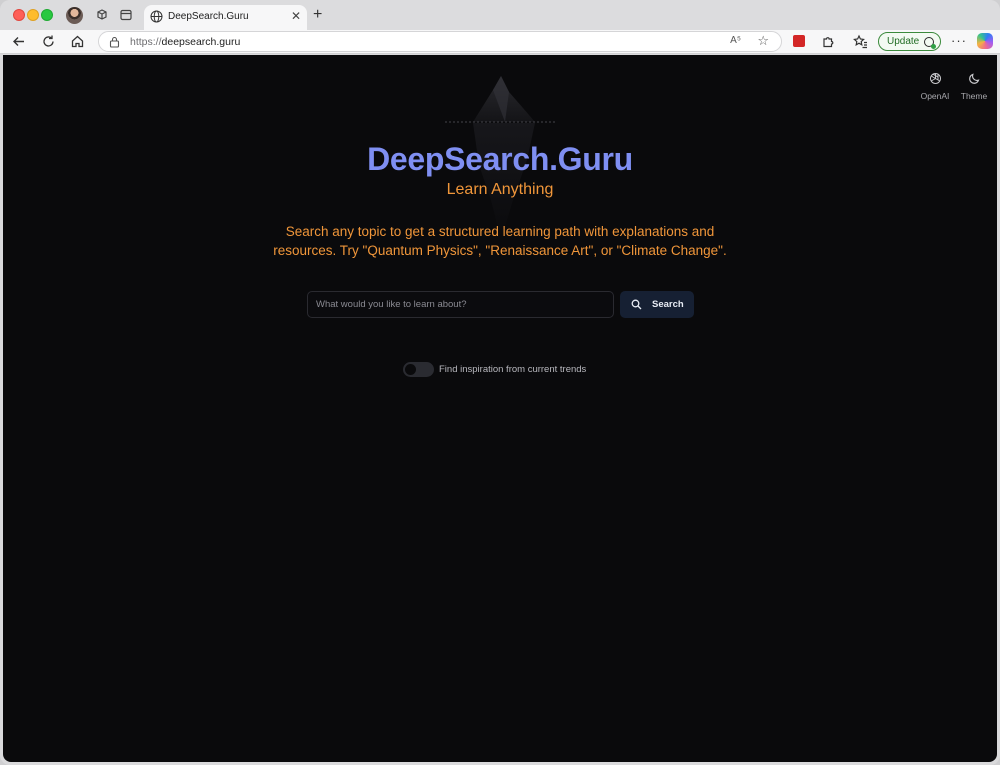 This screenshot has height=765, width=1000. I want to click on profile-avatar, so click(74, 15).